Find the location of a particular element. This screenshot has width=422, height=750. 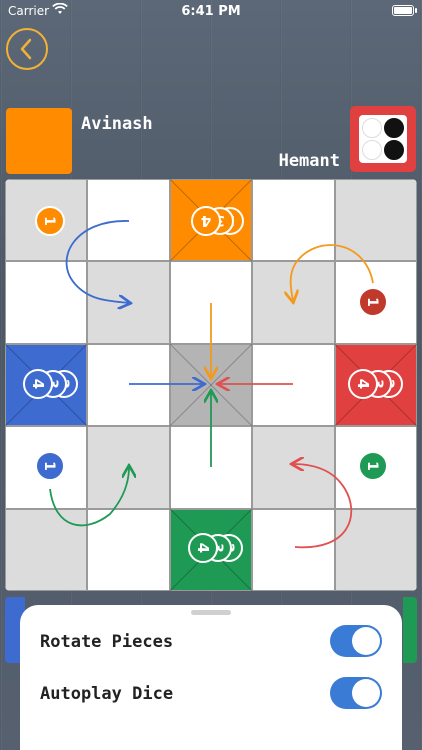

piece-blue: 1 is located at coordinates (50, 466).